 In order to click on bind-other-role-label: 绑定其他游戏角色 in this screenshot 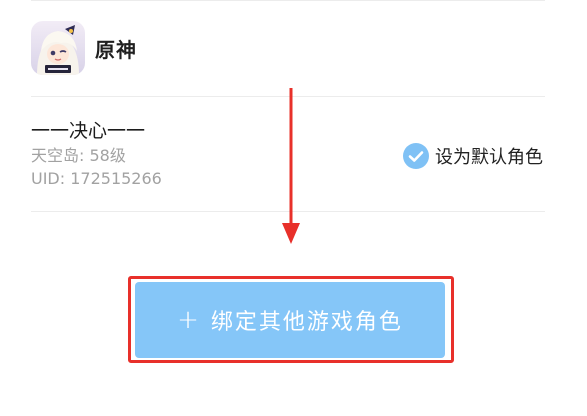, I will do `click(306, 322)`.